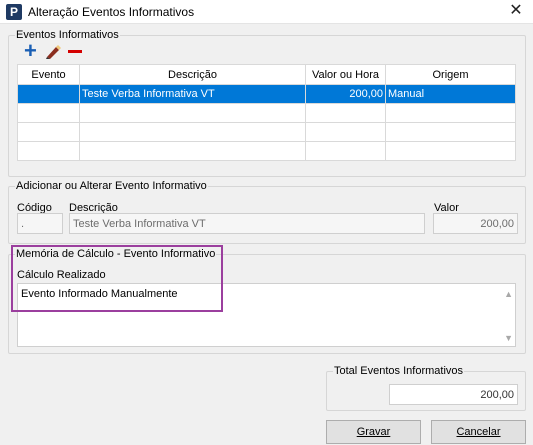 The height and width of the screenshot is (445, 533). Describe the element at coordinates (345, 94) in the screenshot. I see `cell-valor: 200,00` at that location.